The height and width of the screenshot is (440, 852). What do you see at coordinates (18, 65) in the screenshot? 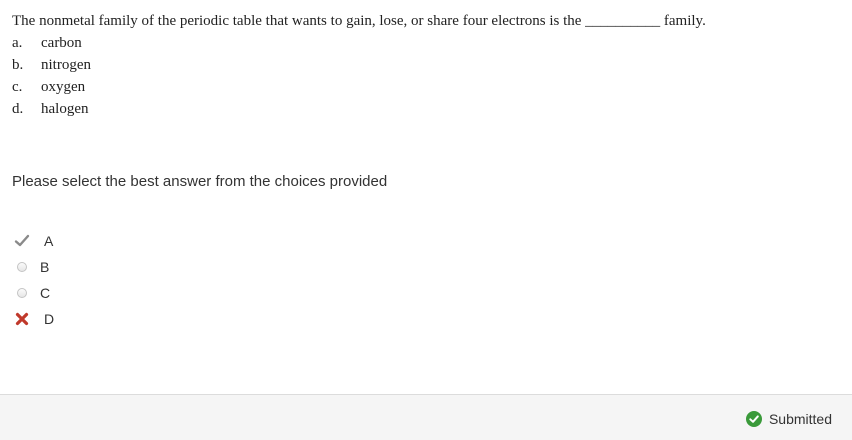
I see `option-letter: b.` at bounding box center [18, 65].